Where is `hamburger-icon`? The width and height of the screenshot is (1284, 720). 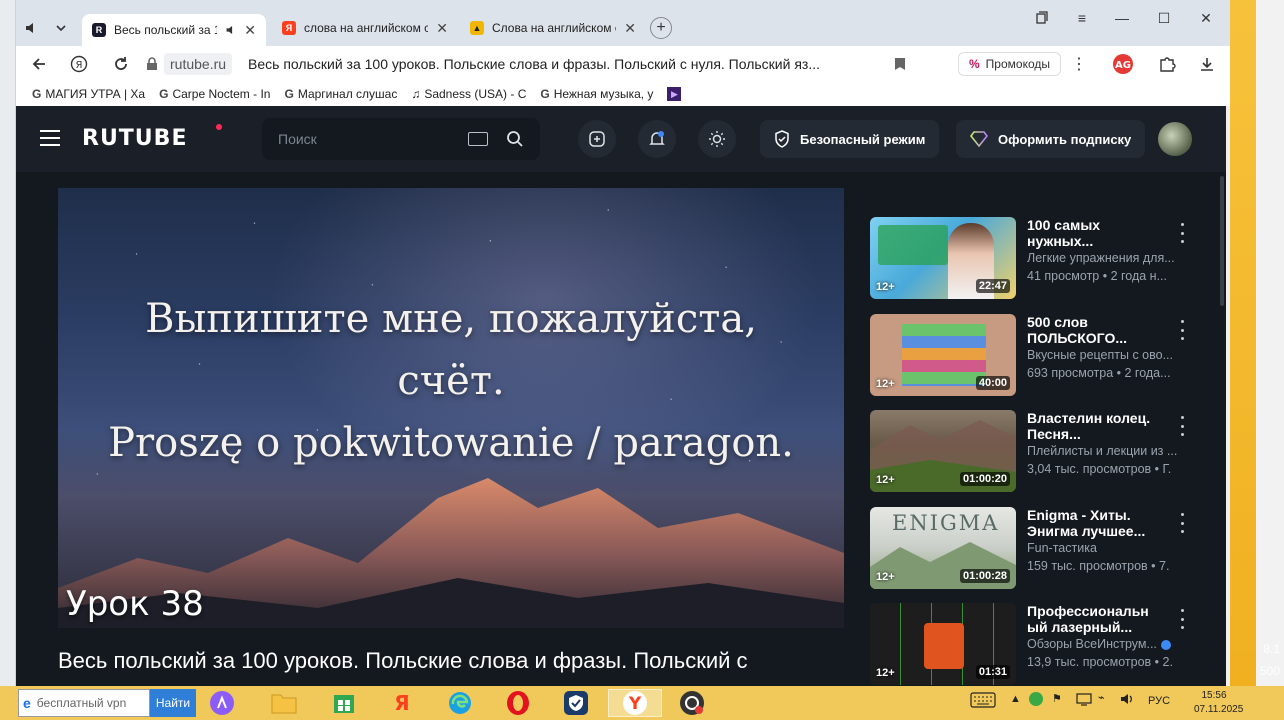
hamburger-icon is located at coordinates (50, 138).